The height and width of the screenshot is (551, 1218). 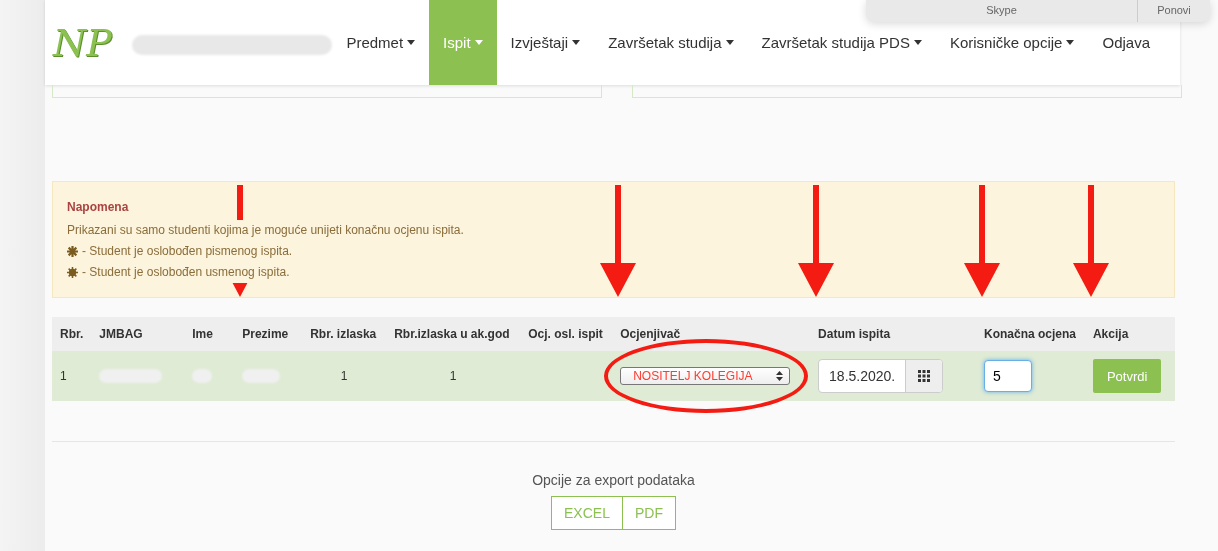 What do you see at coordinates (1110, 334) in the screenshot?
I see `column-header: Akcija` at bounding box center [1110, 334].